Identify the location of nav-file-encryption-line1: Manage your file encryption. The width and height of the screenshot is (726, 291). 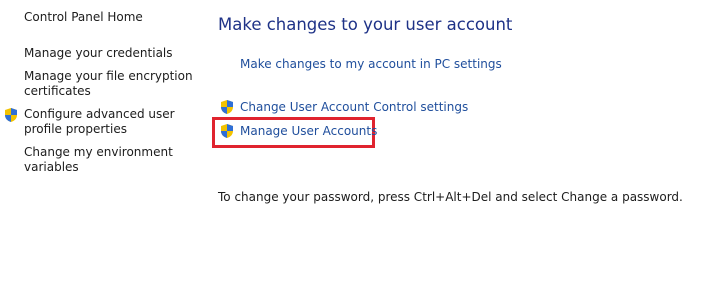
(108, 76).